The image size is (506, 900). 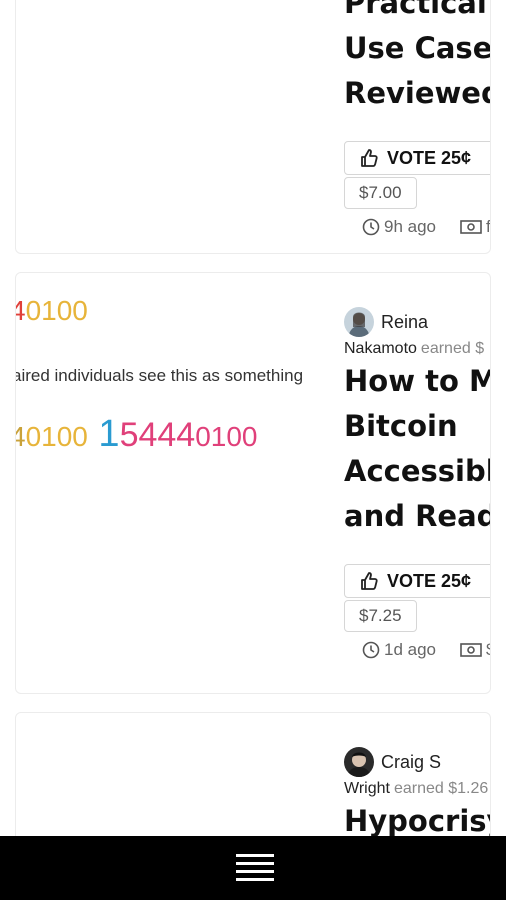 What do you see at coordinates (488, 650) in the screenshot?
I see `post-earnings: $2` at bounding box center [488, 650].